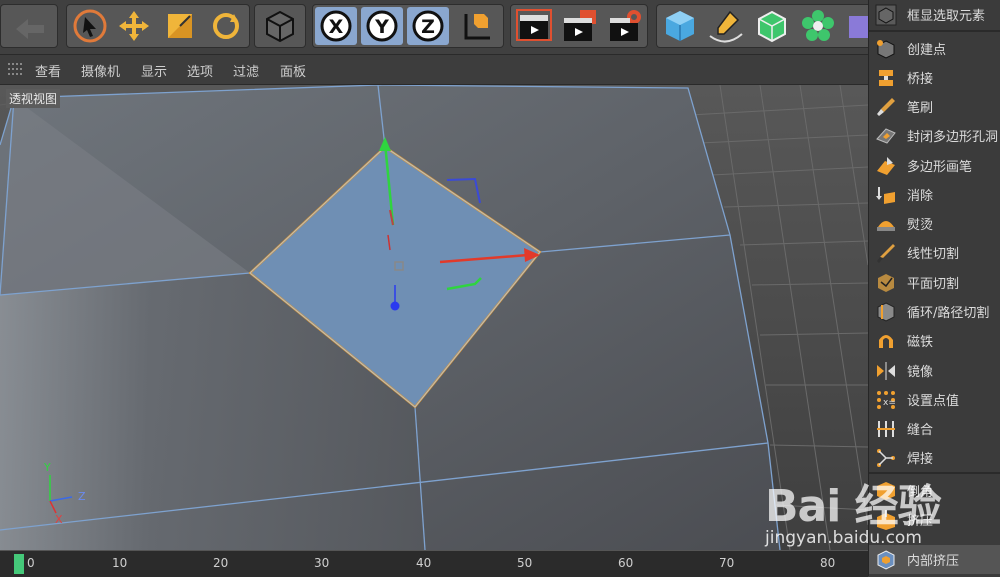 This screenshot has height=577, width=1000. Describe the element at coordinates (886, 15) in the screenshot. I see `frame-selected-icon` at that location.